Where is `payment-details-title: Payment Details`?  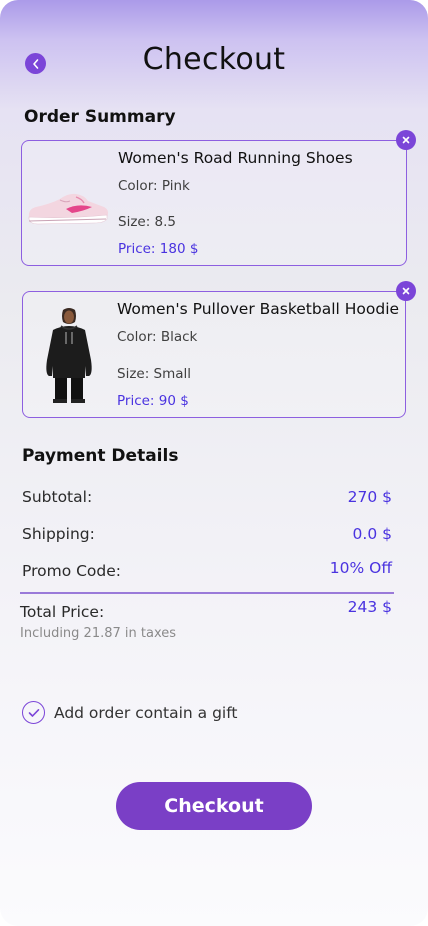 payment-details-title: Payment Details is located at coordinates (100, 456).